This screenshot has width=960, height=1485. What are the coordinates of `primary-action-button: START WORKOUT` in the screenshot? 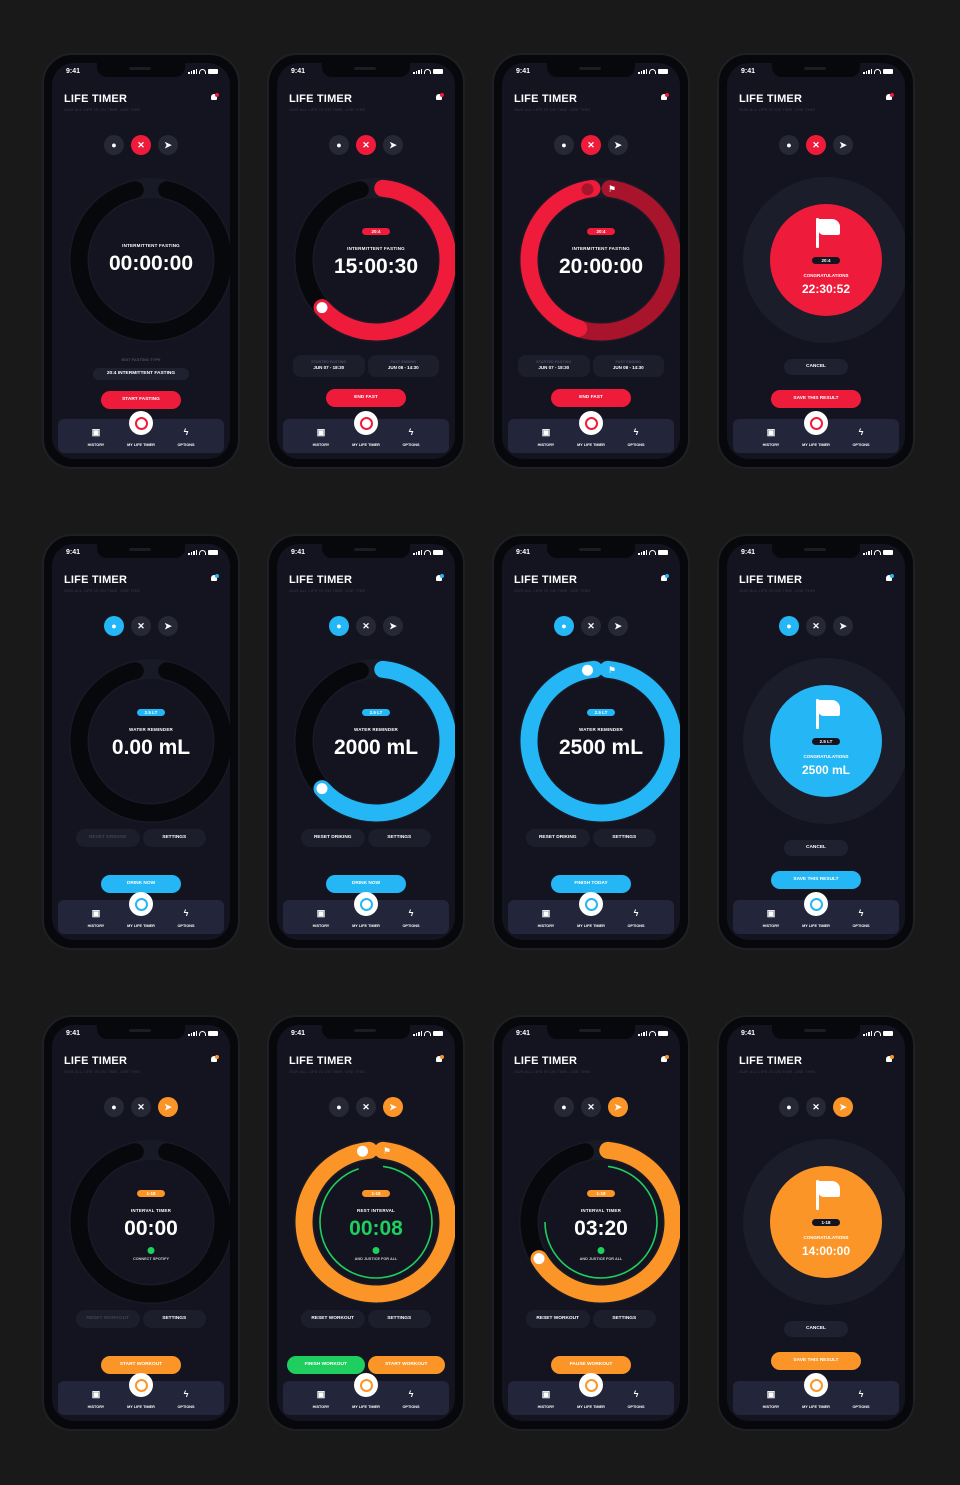 It's located at (141, 1365).